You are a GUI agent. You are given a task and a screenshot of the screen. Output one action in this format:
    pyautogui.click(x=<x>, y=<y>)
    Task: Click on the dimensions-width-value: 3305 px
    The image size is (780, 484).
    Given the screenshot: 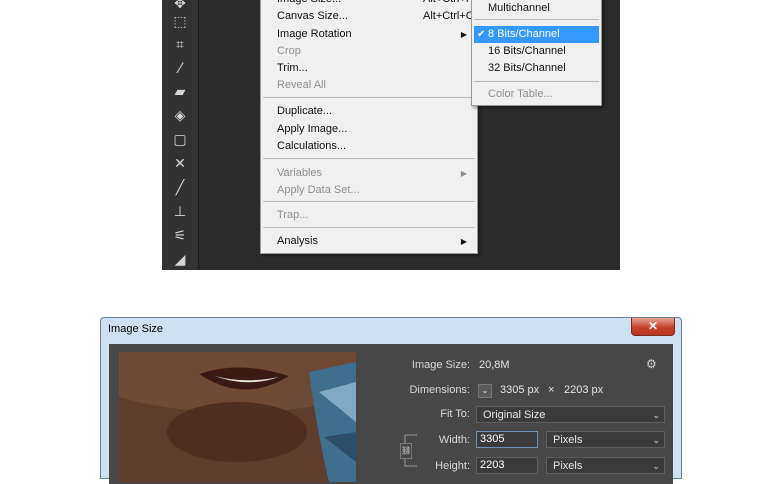 What is the action you would take?
    pyautogui.click(x=520, y=390)
    